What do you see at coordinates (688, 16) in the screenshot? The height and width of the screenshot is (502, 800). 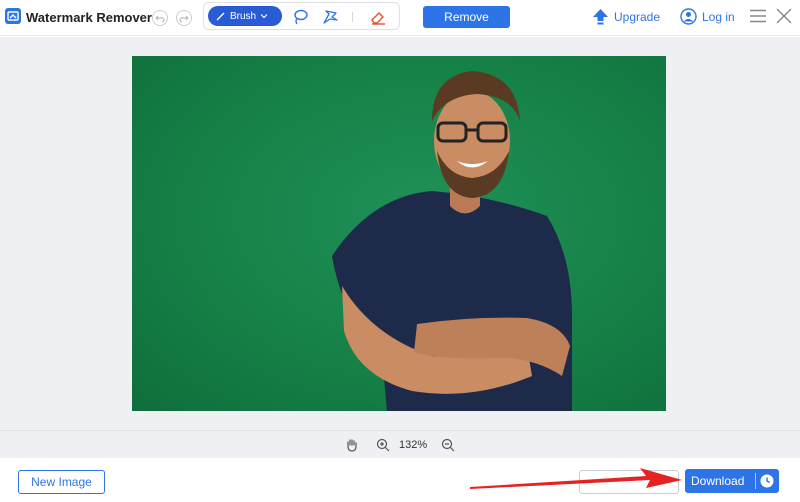 I see `user-icon` at bounding box center [688, 16].